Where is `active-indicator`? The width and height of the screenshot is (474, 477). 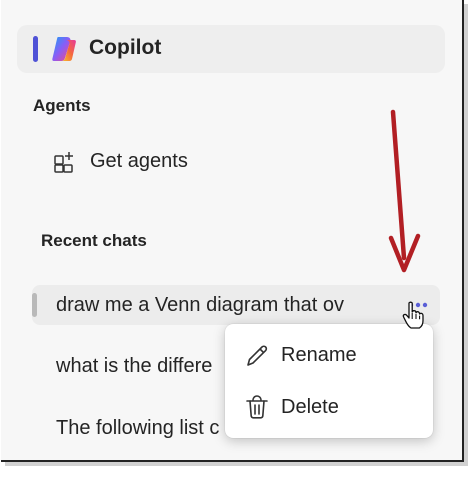
active-indicator is located at coordinates (35, 49).